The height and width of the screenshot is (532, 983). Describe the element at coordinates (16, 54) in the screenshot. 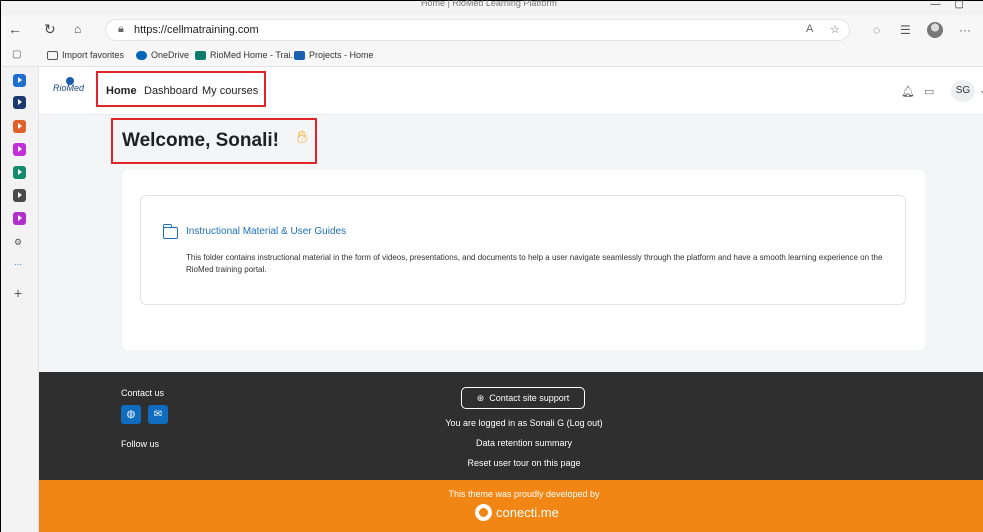

I see `tab-actions-icon: ▢` at that location.